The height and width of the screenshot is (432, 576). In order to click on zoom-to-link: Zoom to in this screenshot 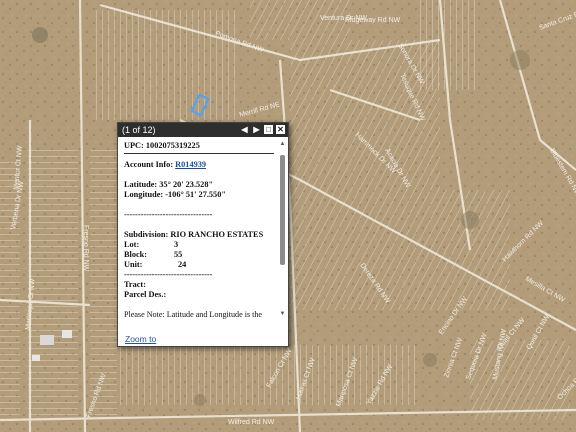, I will do `click(140, 339)`.